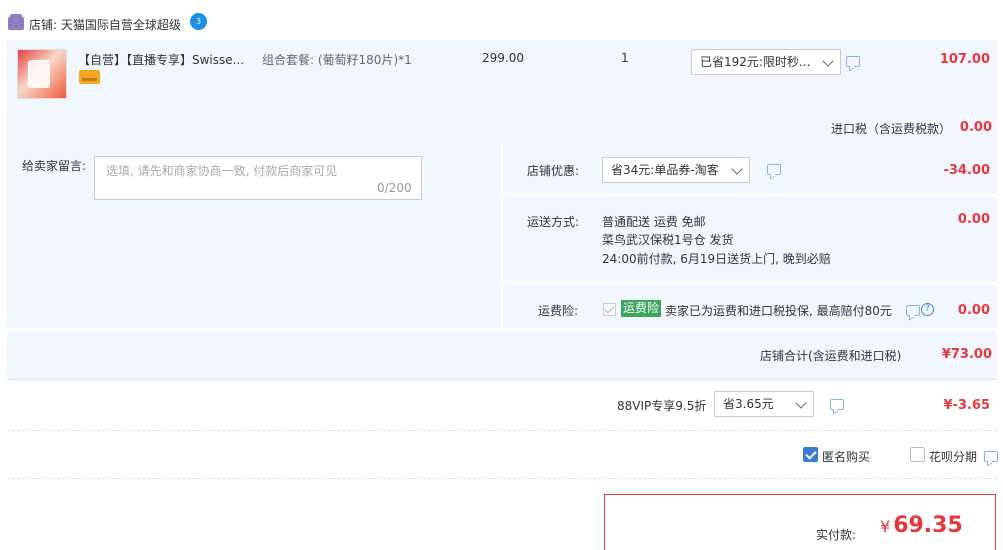 Image resolution: width=1003 pixels, height=550 pixels. I want to click on memo-char-count: 0/200, so click(394, 188).